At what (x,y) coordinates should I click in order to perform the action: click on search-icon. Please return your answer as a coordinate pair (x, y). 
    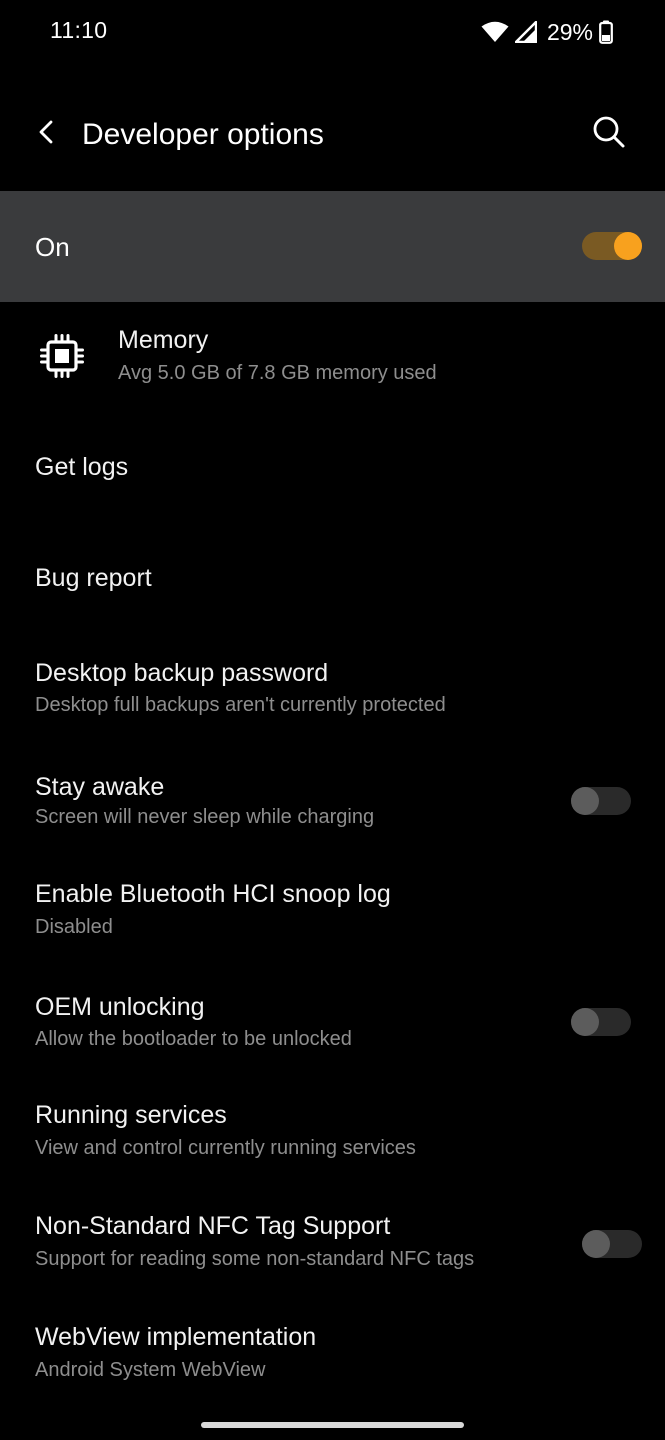
    Looking at the image, I should click on (609, 134).